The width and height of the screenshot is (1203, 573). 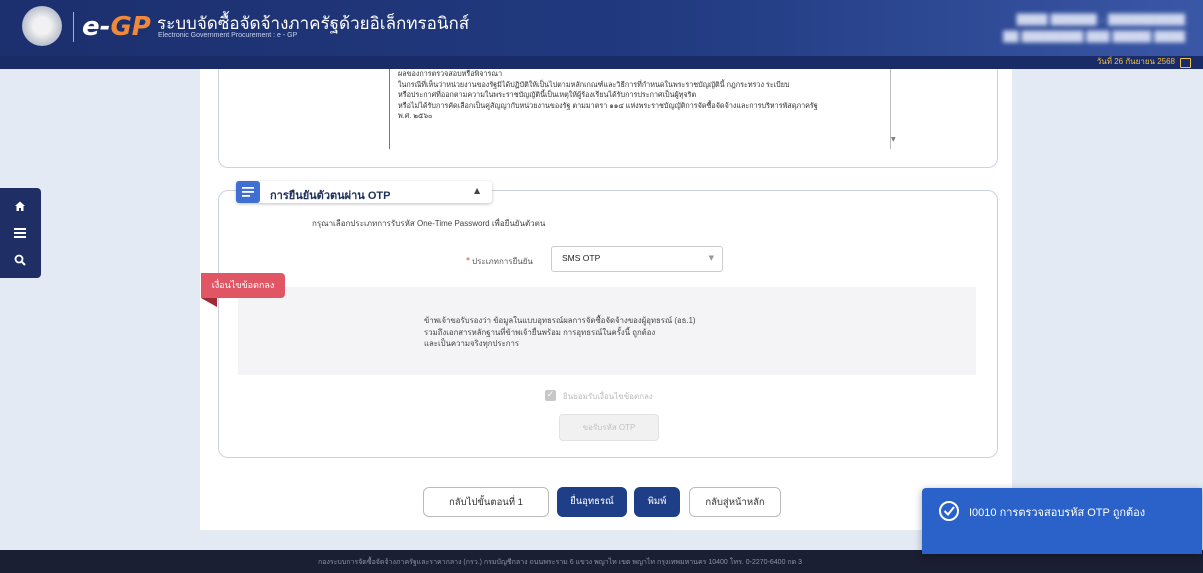 What do you see at coordinates (601, 62) in the screenshot?
I see `top-info-bar` at bounding box center [601, 62].